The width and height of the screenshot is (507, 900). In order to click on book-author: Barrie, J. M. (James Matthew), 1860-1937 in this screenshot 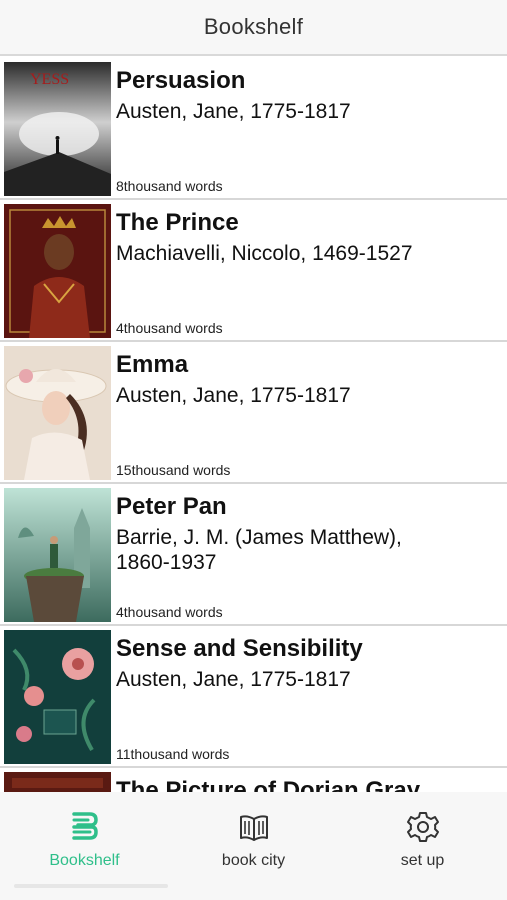, I will do `click(259, 550)`.